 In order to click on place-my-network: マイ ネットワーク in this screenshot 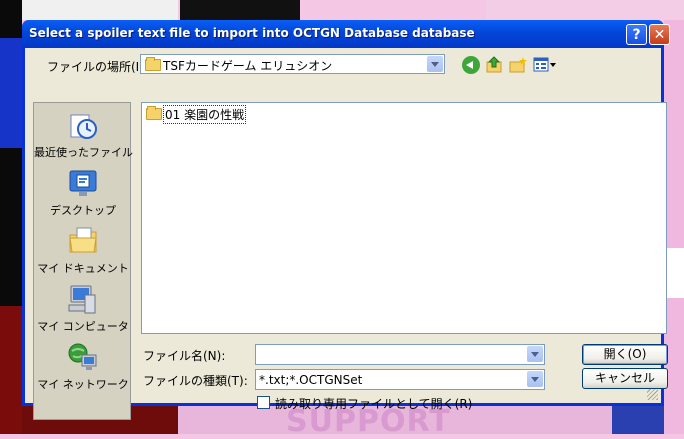, I will do `click(83, 366)`.